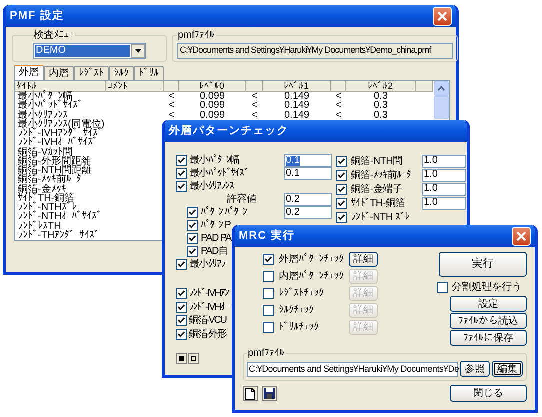  Describe the element at coordinates (488, 338) in the screenshot. I see `button: ﾌｧｲﾙに保存` at that location.